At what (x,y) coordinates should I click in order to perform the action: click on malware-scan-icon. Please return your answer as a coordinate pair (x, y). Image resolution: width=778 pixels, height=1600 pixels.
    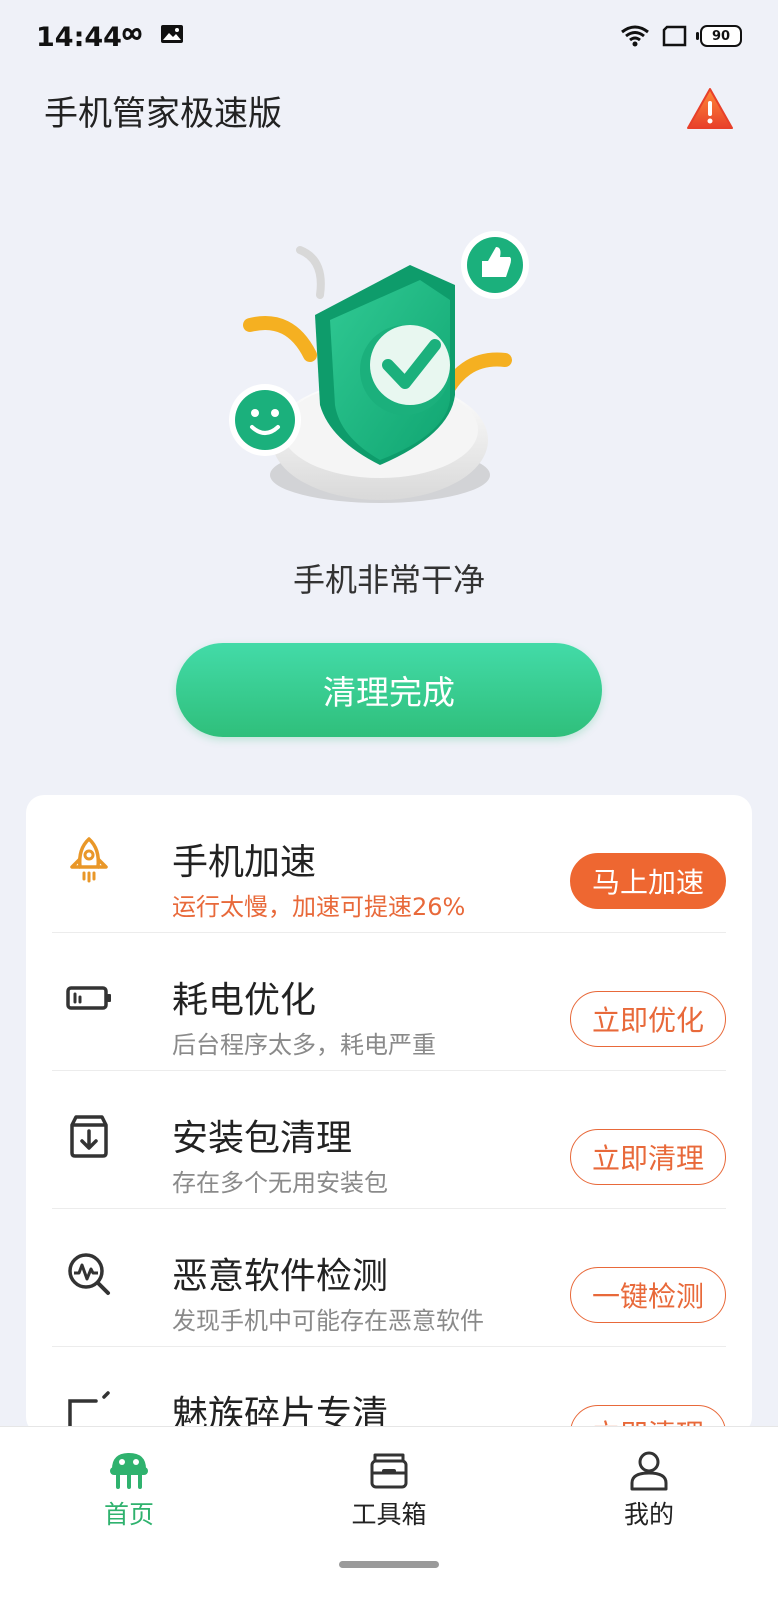
    Looking at the image, I should click on (89, 1274).